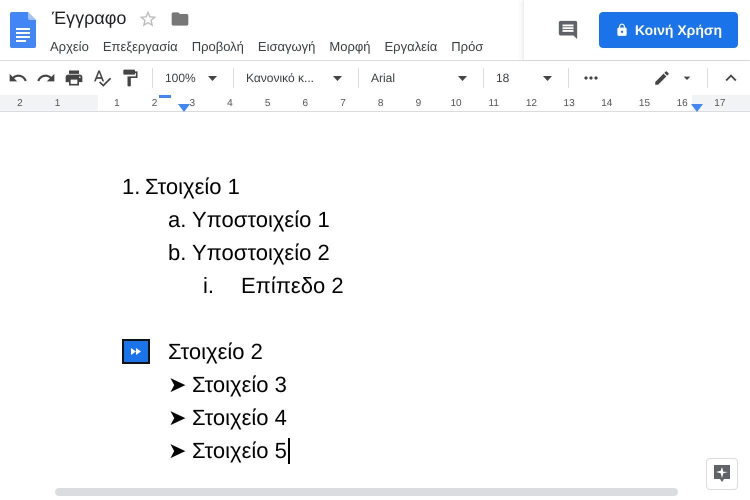  What do you see at coordinates (215, 351) in the screenshot?
I see `list-item-text: Στοιχείο 2` at bounding box center [215, 351].